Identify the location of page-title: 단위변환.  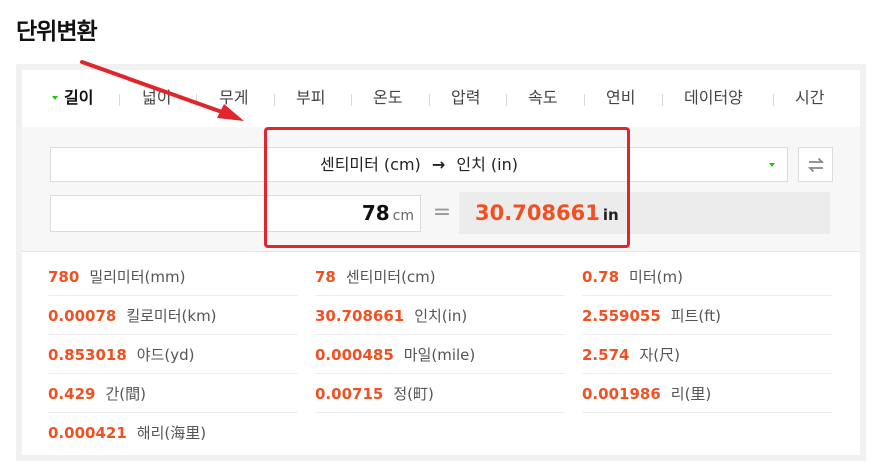
(57, 32).